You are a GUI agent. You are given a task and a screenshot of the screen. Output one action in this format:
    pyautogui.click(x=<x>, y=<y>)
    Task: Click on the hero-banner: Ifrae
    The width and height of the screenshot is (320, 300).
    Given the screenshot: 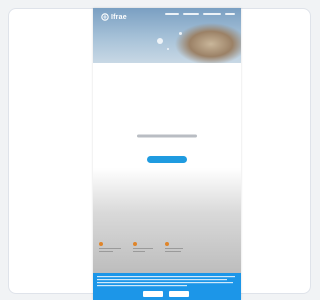 What is the action you would take?
    pyautogui.click(x=167, y=35)
    